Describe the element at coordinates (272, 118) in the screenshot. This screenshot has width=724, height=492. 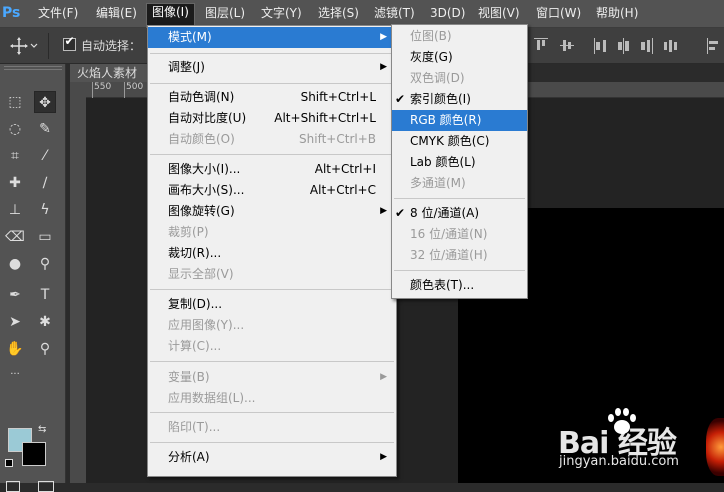
I see `menu-item-auto-contrast: 自动对比度(U) Alt+Shift+Ctrl+L` at that location.